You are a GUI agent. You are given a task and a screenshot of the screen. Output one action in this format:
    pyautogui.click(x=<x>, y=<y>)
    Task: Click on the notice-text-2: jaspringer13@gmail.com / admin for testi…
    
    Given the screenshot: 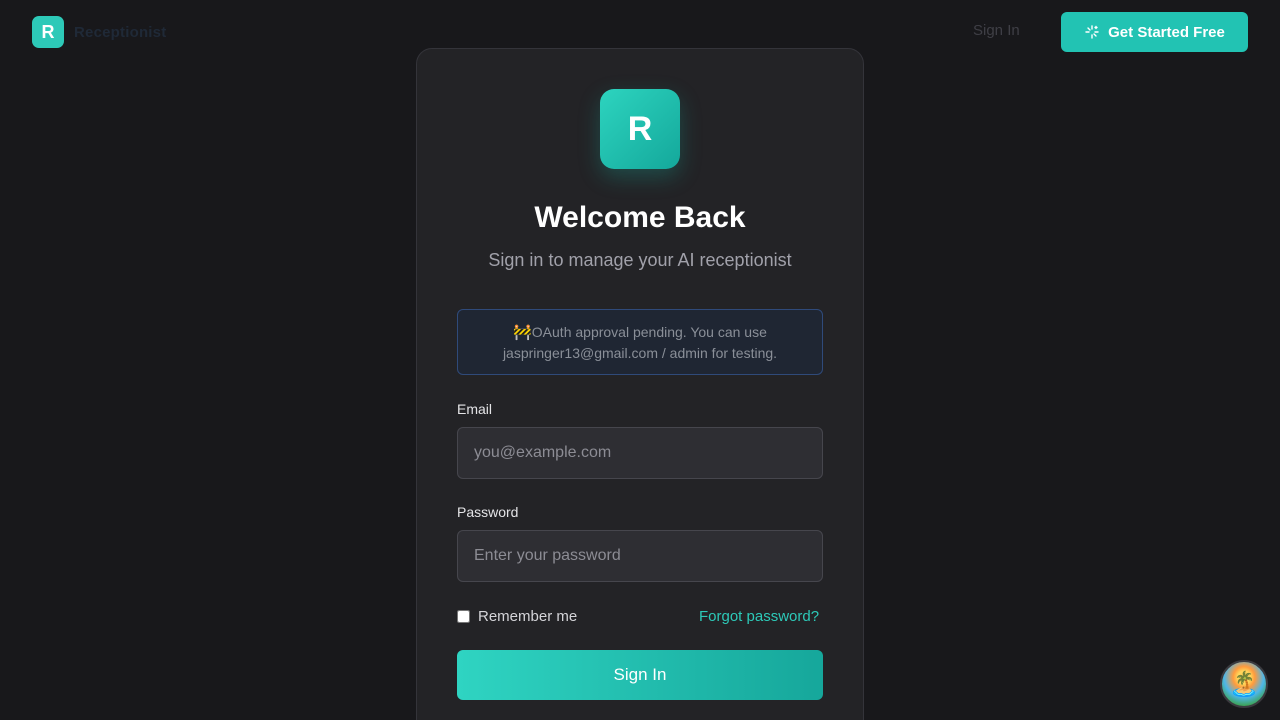 What is the action you would take?
    pyautogui.click(x=640, y=352)
    